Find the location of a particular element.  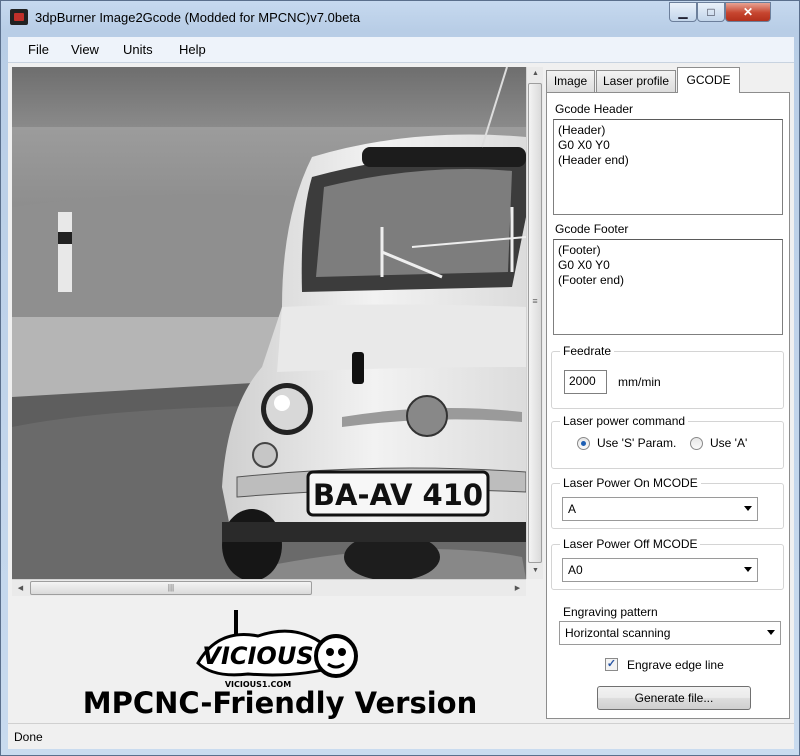

menu-bar: File View Units Help is located at coordinates (401, 50).